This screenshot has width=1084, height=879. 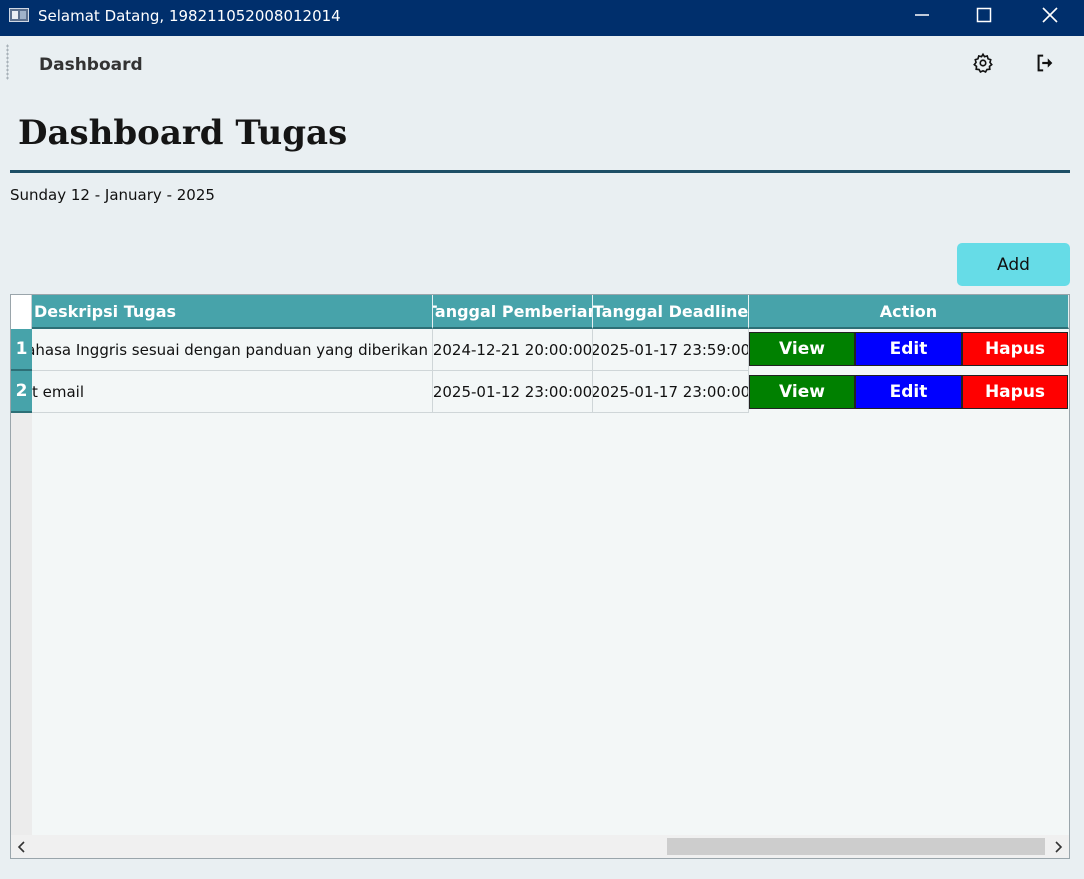 What do you see at coordinates (1013, 264) in the screenshot?
I see `add-button: Add` at bounding box center [1013, 264].